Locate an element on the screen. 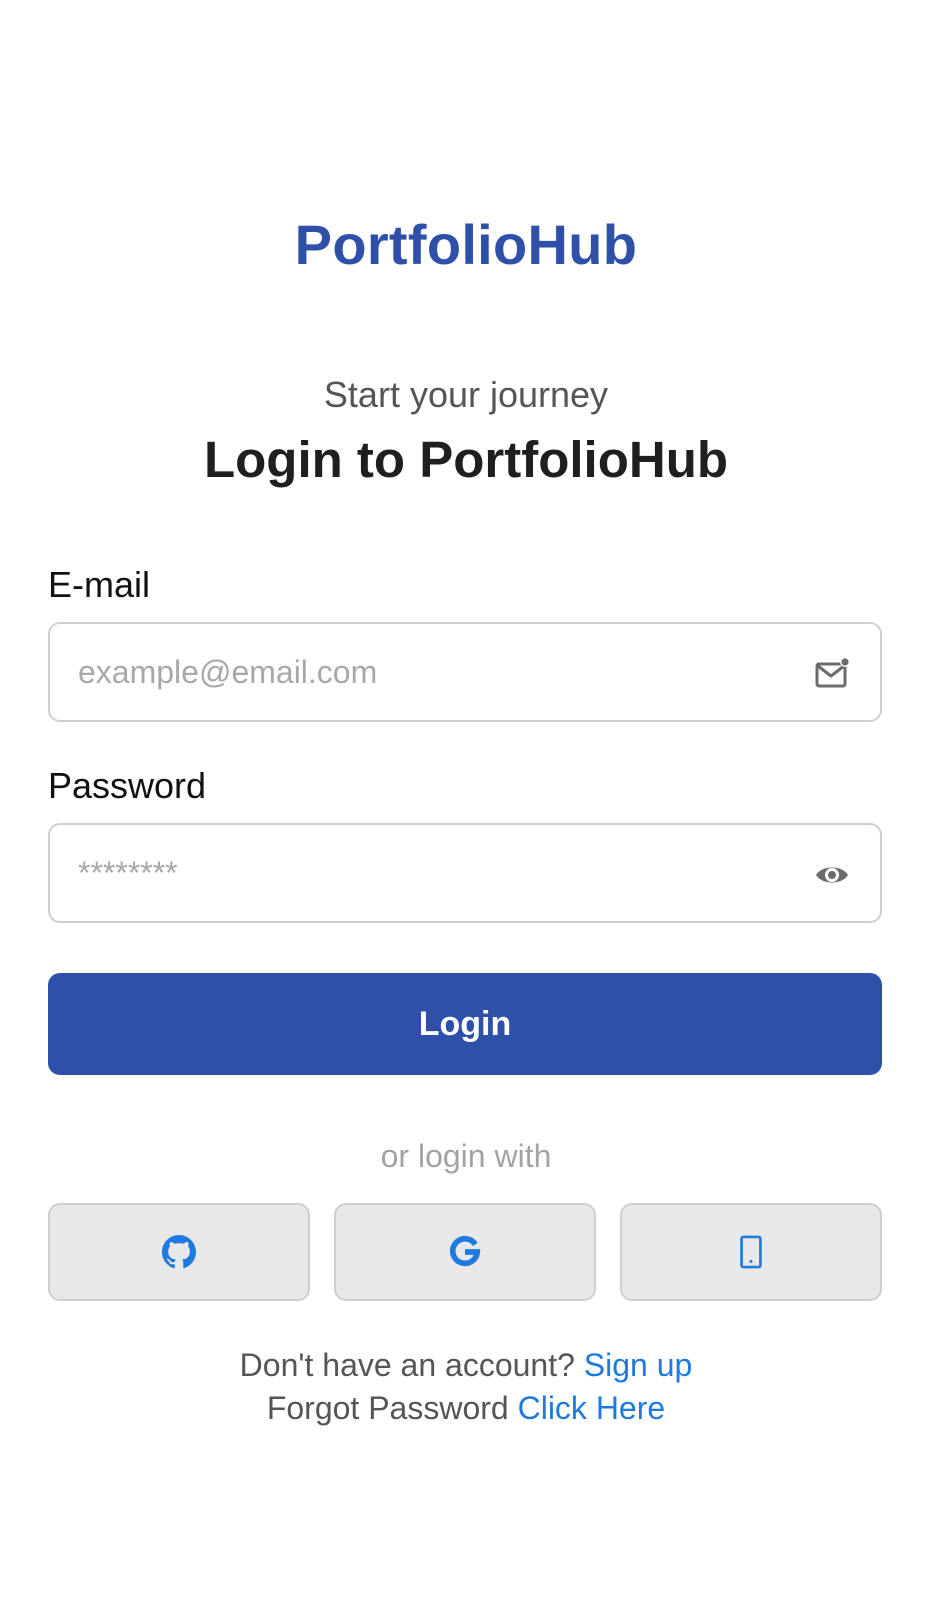 The image size is (932, 1600). social-login-row is located at coordinates (465, 1252).